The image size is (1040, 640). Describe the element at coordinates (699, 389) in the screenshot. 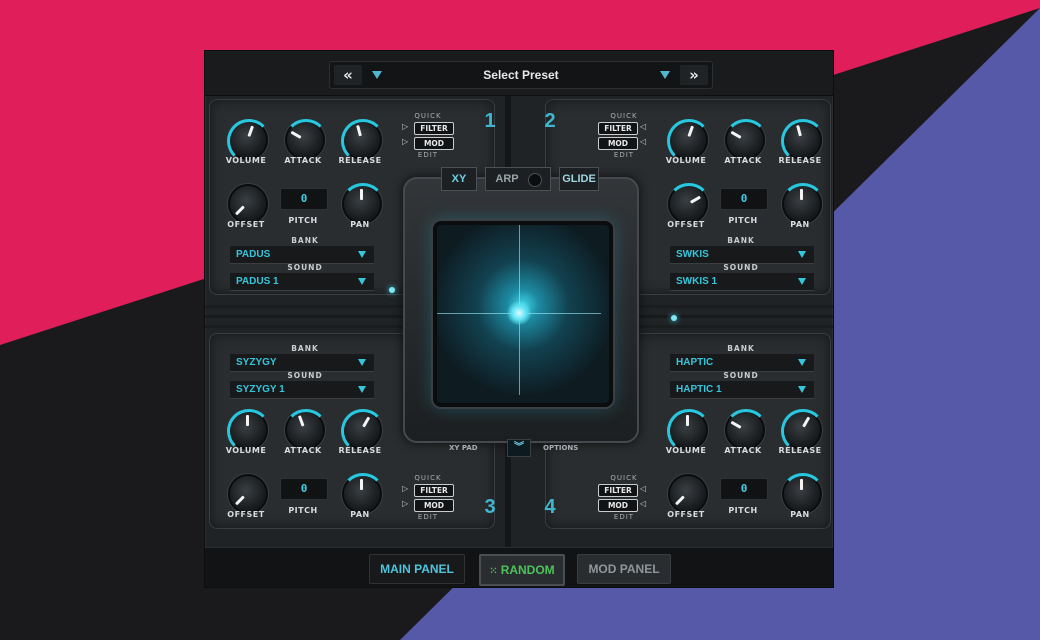

I see `sound-value: HAPTIC 1` at that location.